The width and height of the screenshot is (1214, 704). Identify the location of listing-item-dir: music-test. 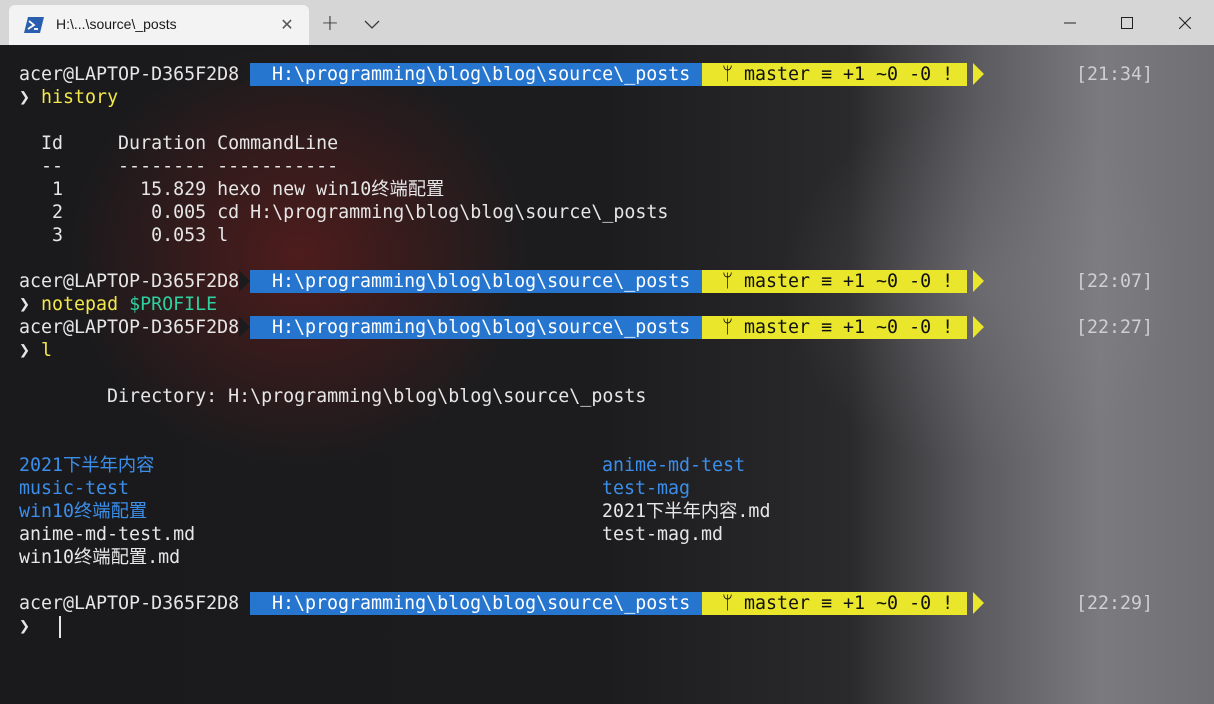
(74, 488).